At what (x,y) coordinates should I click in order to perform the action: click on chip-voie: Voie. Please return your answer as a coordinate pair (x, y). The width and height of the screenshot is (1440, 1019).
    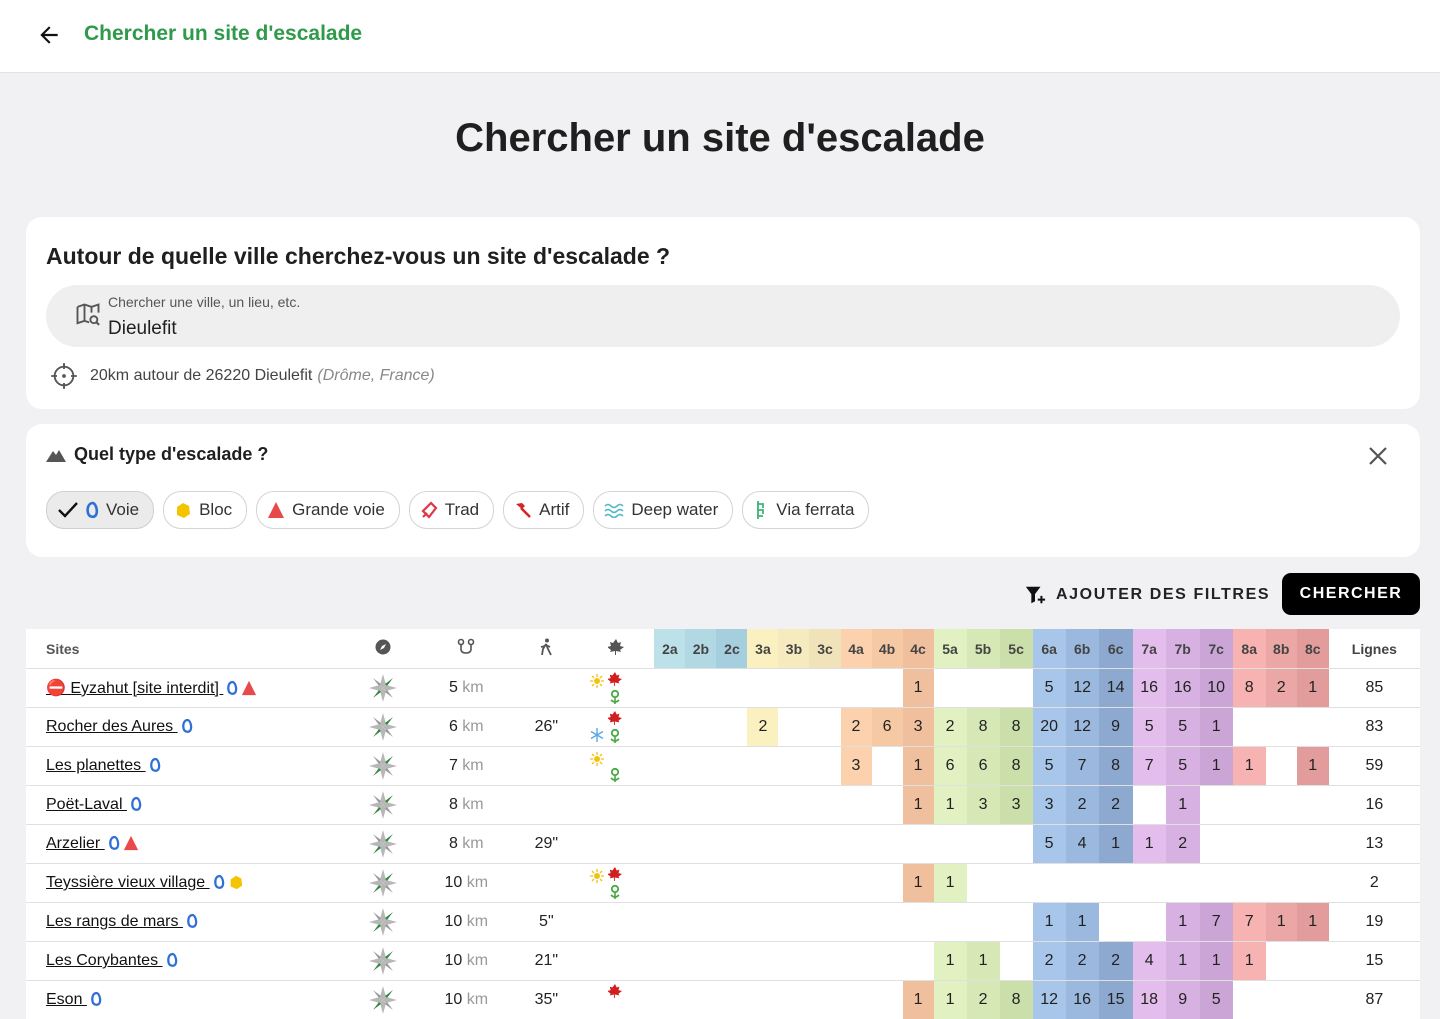
    Looking at the image, I should click on (100, 510).